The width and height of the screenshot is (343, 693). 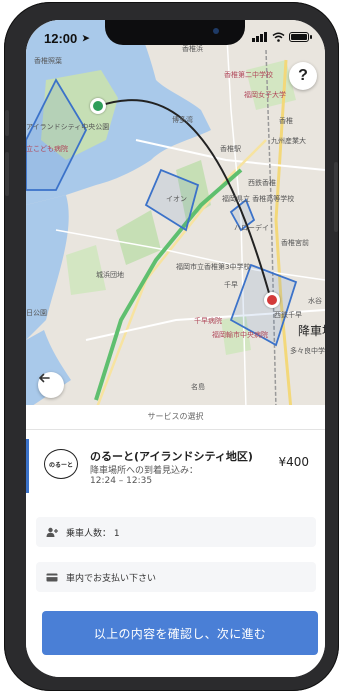 What do you see at coordinates (47, 149) in the screenshot?
I see `map-label: 立こども病院` at bounding box center [47, 149].